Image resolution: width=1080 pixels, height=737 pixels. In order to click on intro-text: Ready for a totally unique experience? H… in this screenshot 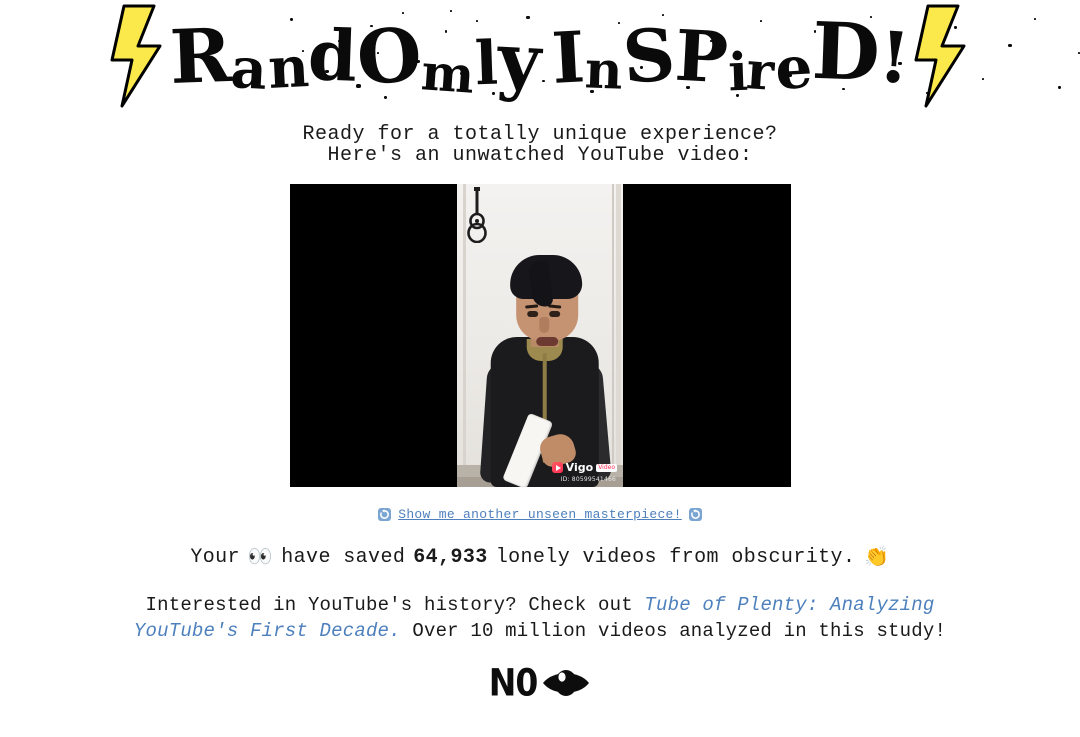, I will do `click(540, 145)`.